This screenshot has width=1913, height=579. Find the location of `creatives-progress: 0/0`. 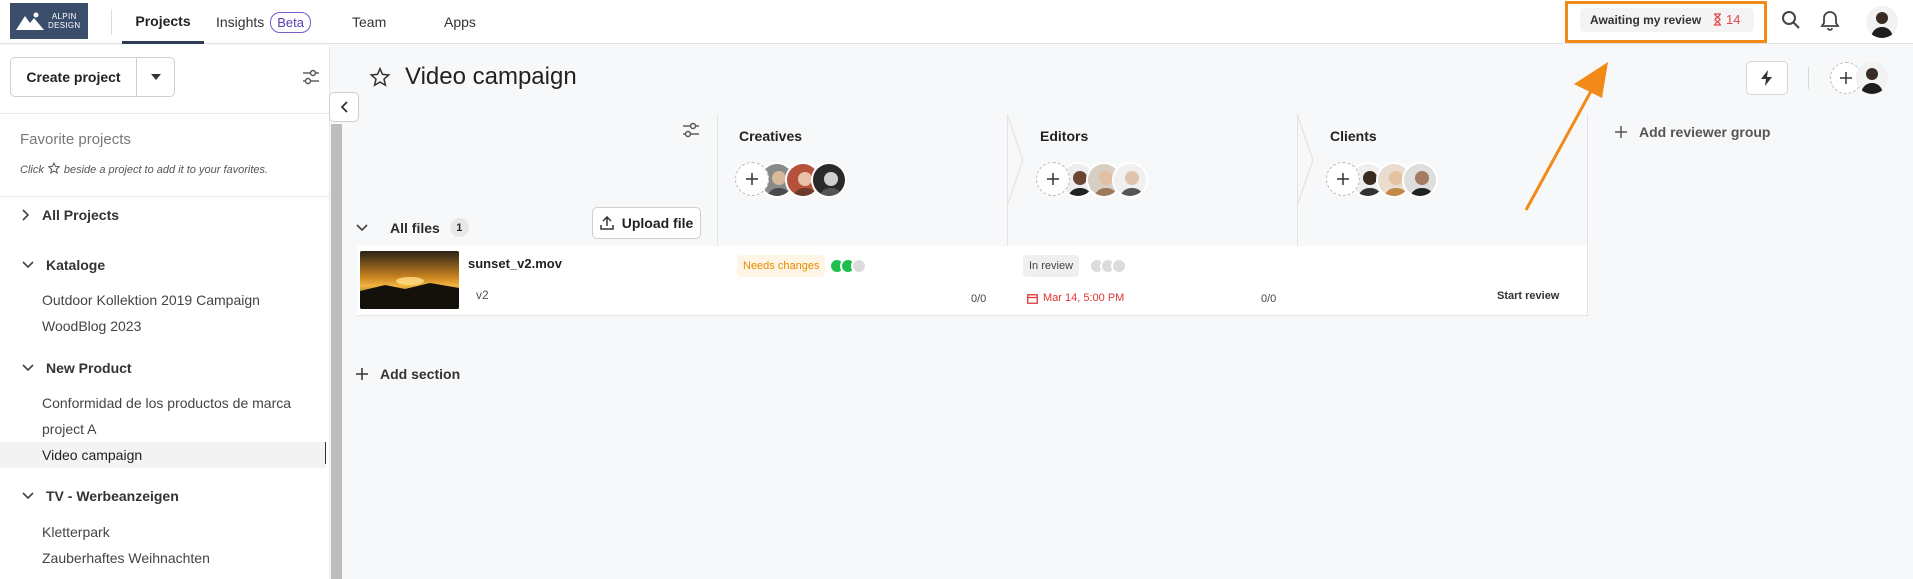

creatives-progress: 0/0 is located at coordinates (979, 299).